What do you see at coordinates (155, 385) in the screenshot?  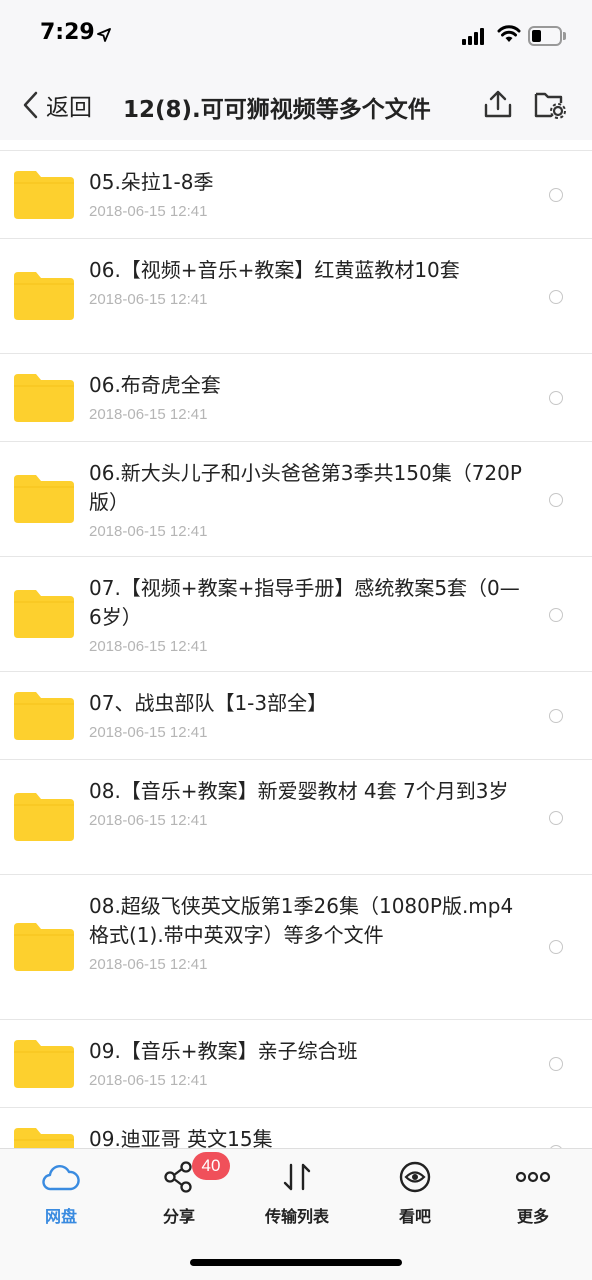 I see `file-name: 06.布奇虎全套` at bounding box center [155, 385].